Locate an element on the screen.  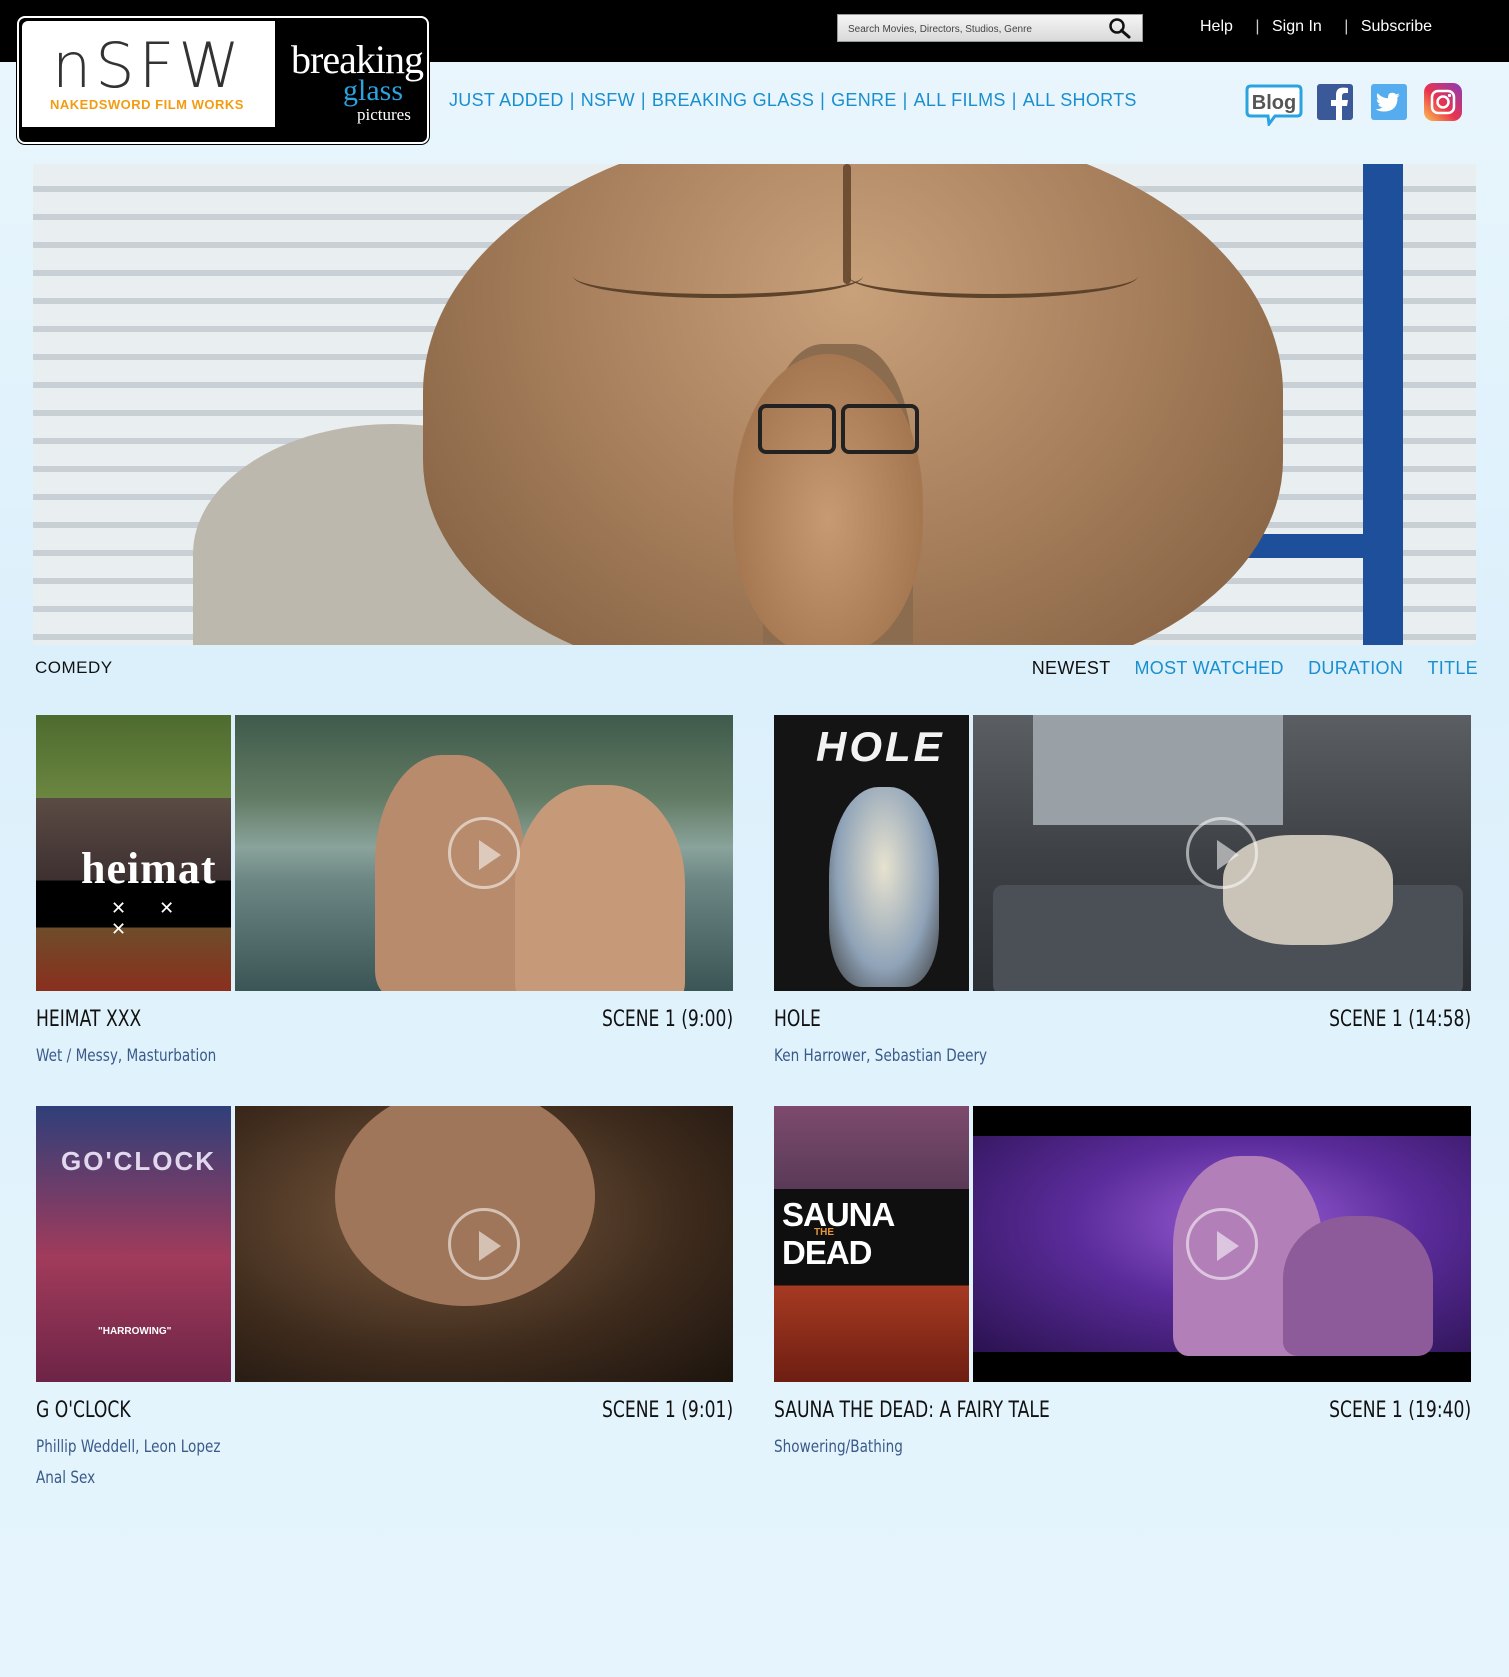
blog-icon: Blog is located at coordinates (1274, 104).